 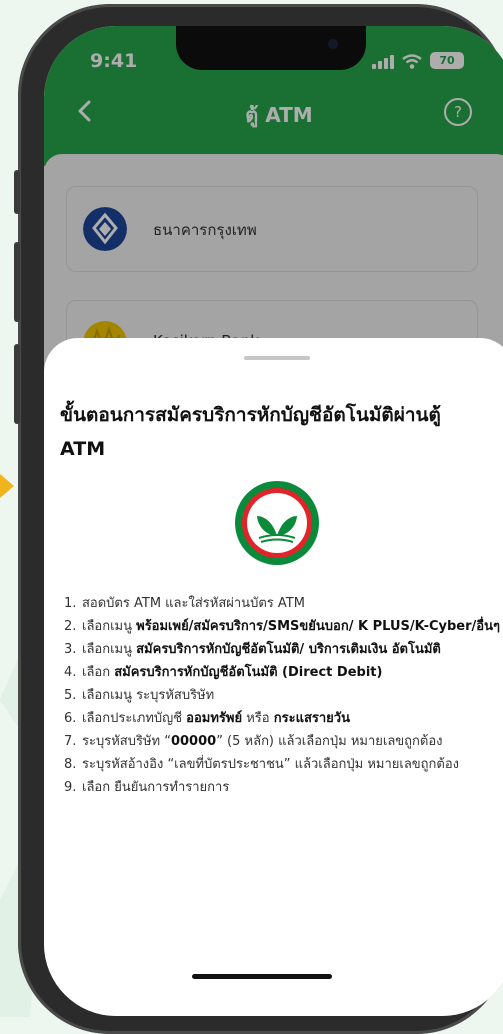 I want to click on kasikorn-bank-logo-icon, so click(x=277, y=523).